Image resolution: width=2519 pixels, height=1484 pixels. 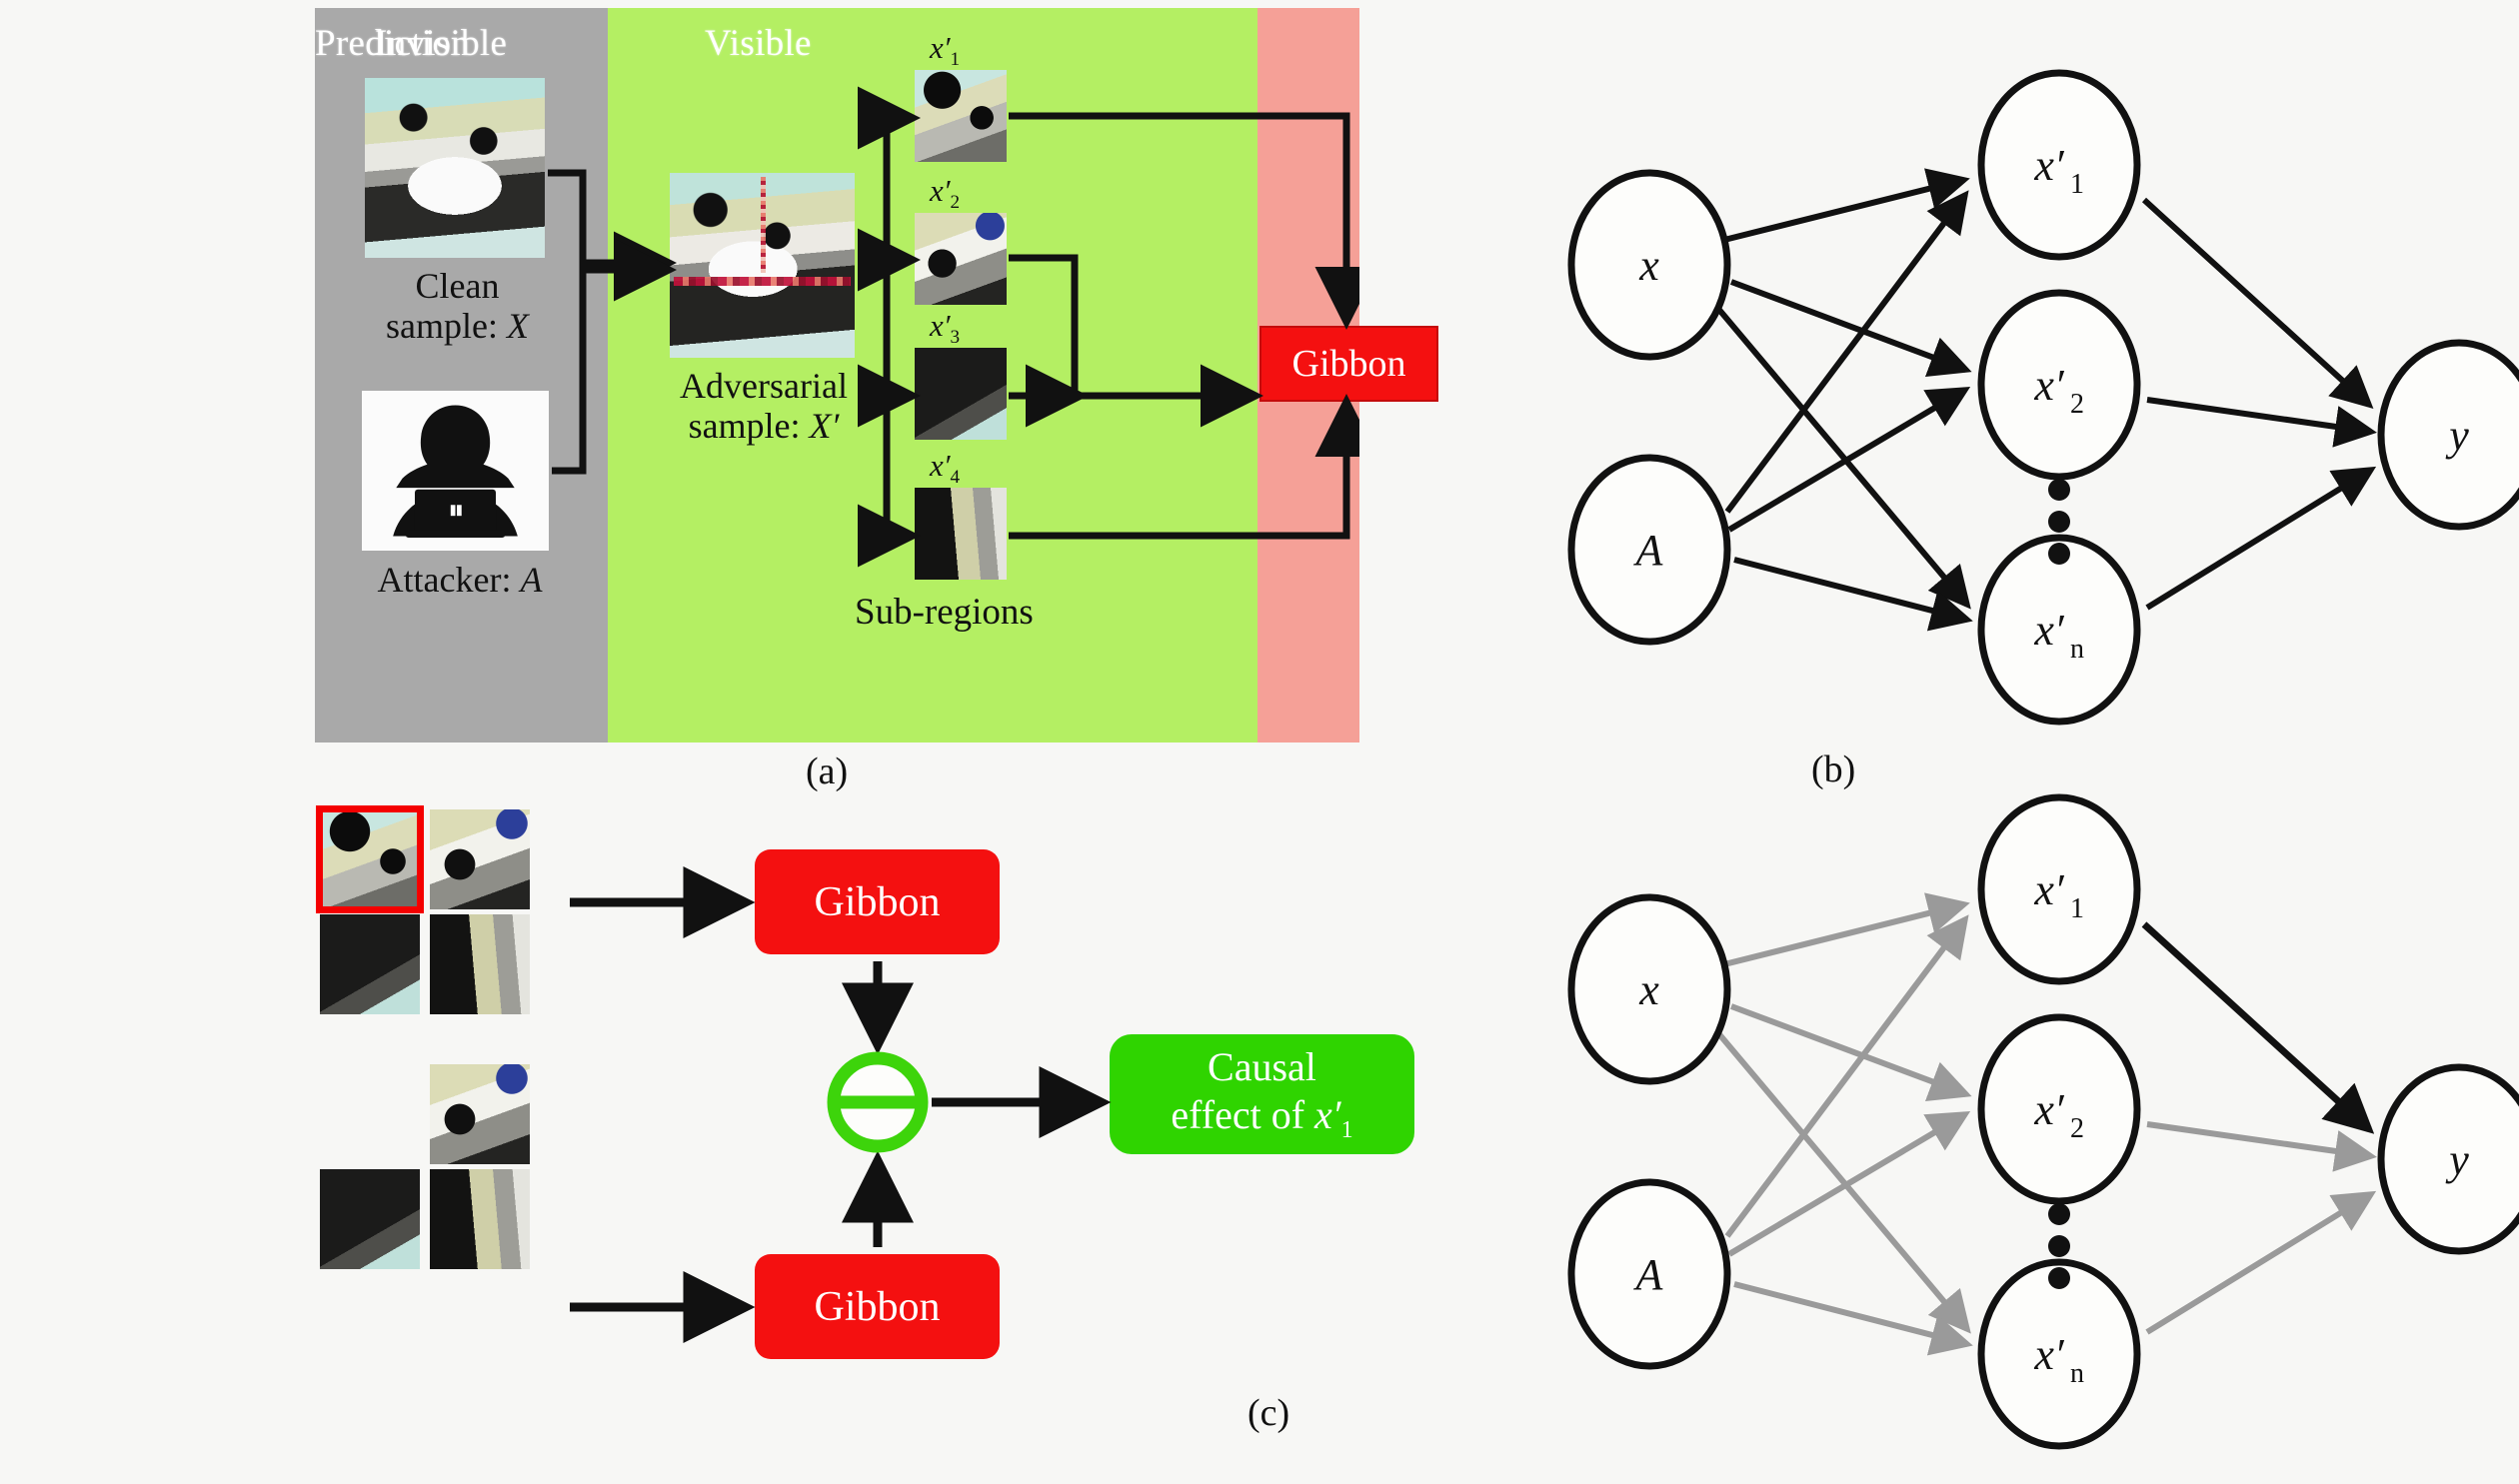 I want to click on clean-sample-caption: Clean sample: X, so click(x=457, y=306).